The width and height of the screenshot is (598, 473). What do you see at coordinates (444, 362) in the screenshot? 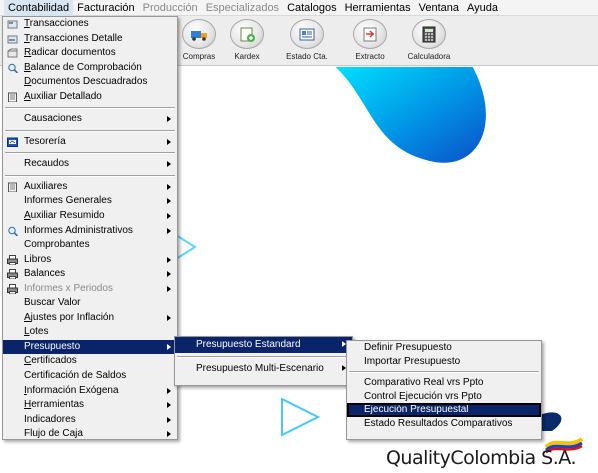
I see `submenu-item-importar-presupuesto: Importar Presupuesto` at bounding box center [444, 362].